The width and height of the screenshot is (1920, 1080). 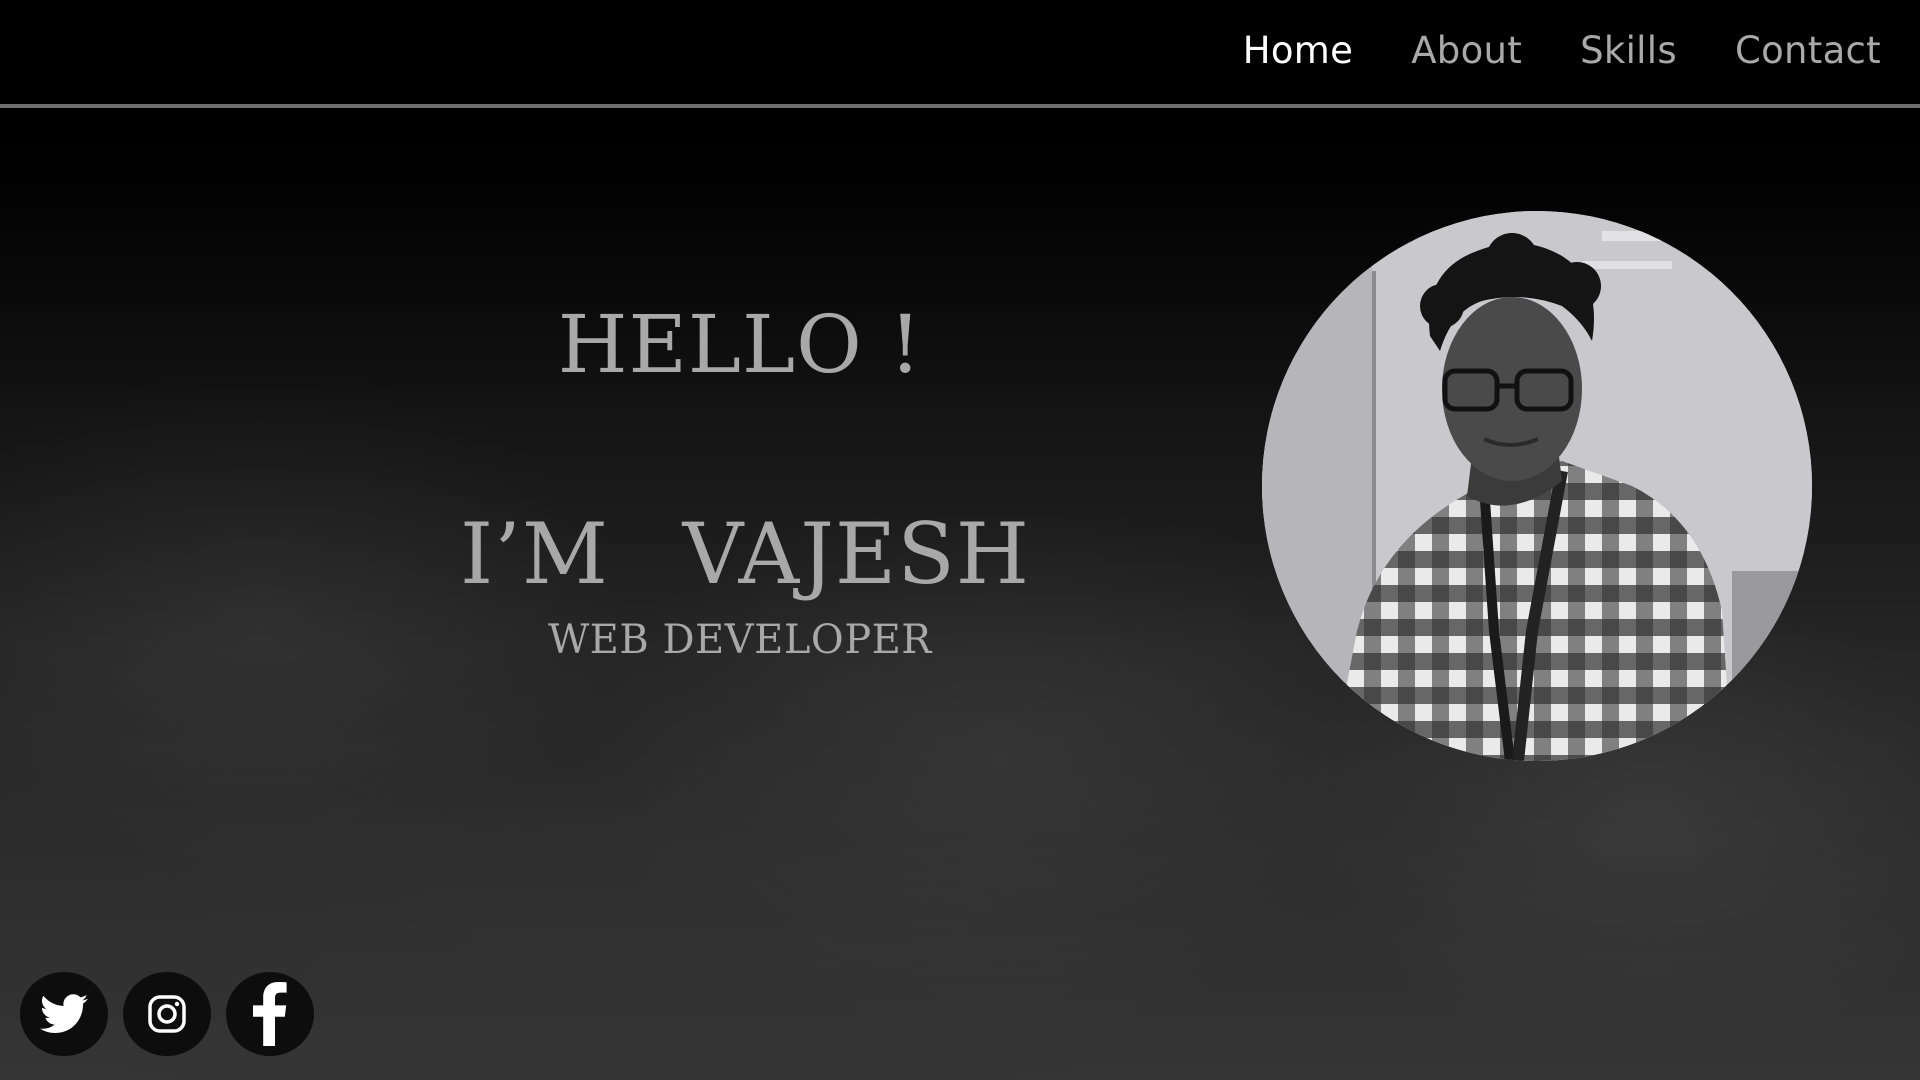 I want to click on profile-photo-illustration, so click(x=1537, y=486).